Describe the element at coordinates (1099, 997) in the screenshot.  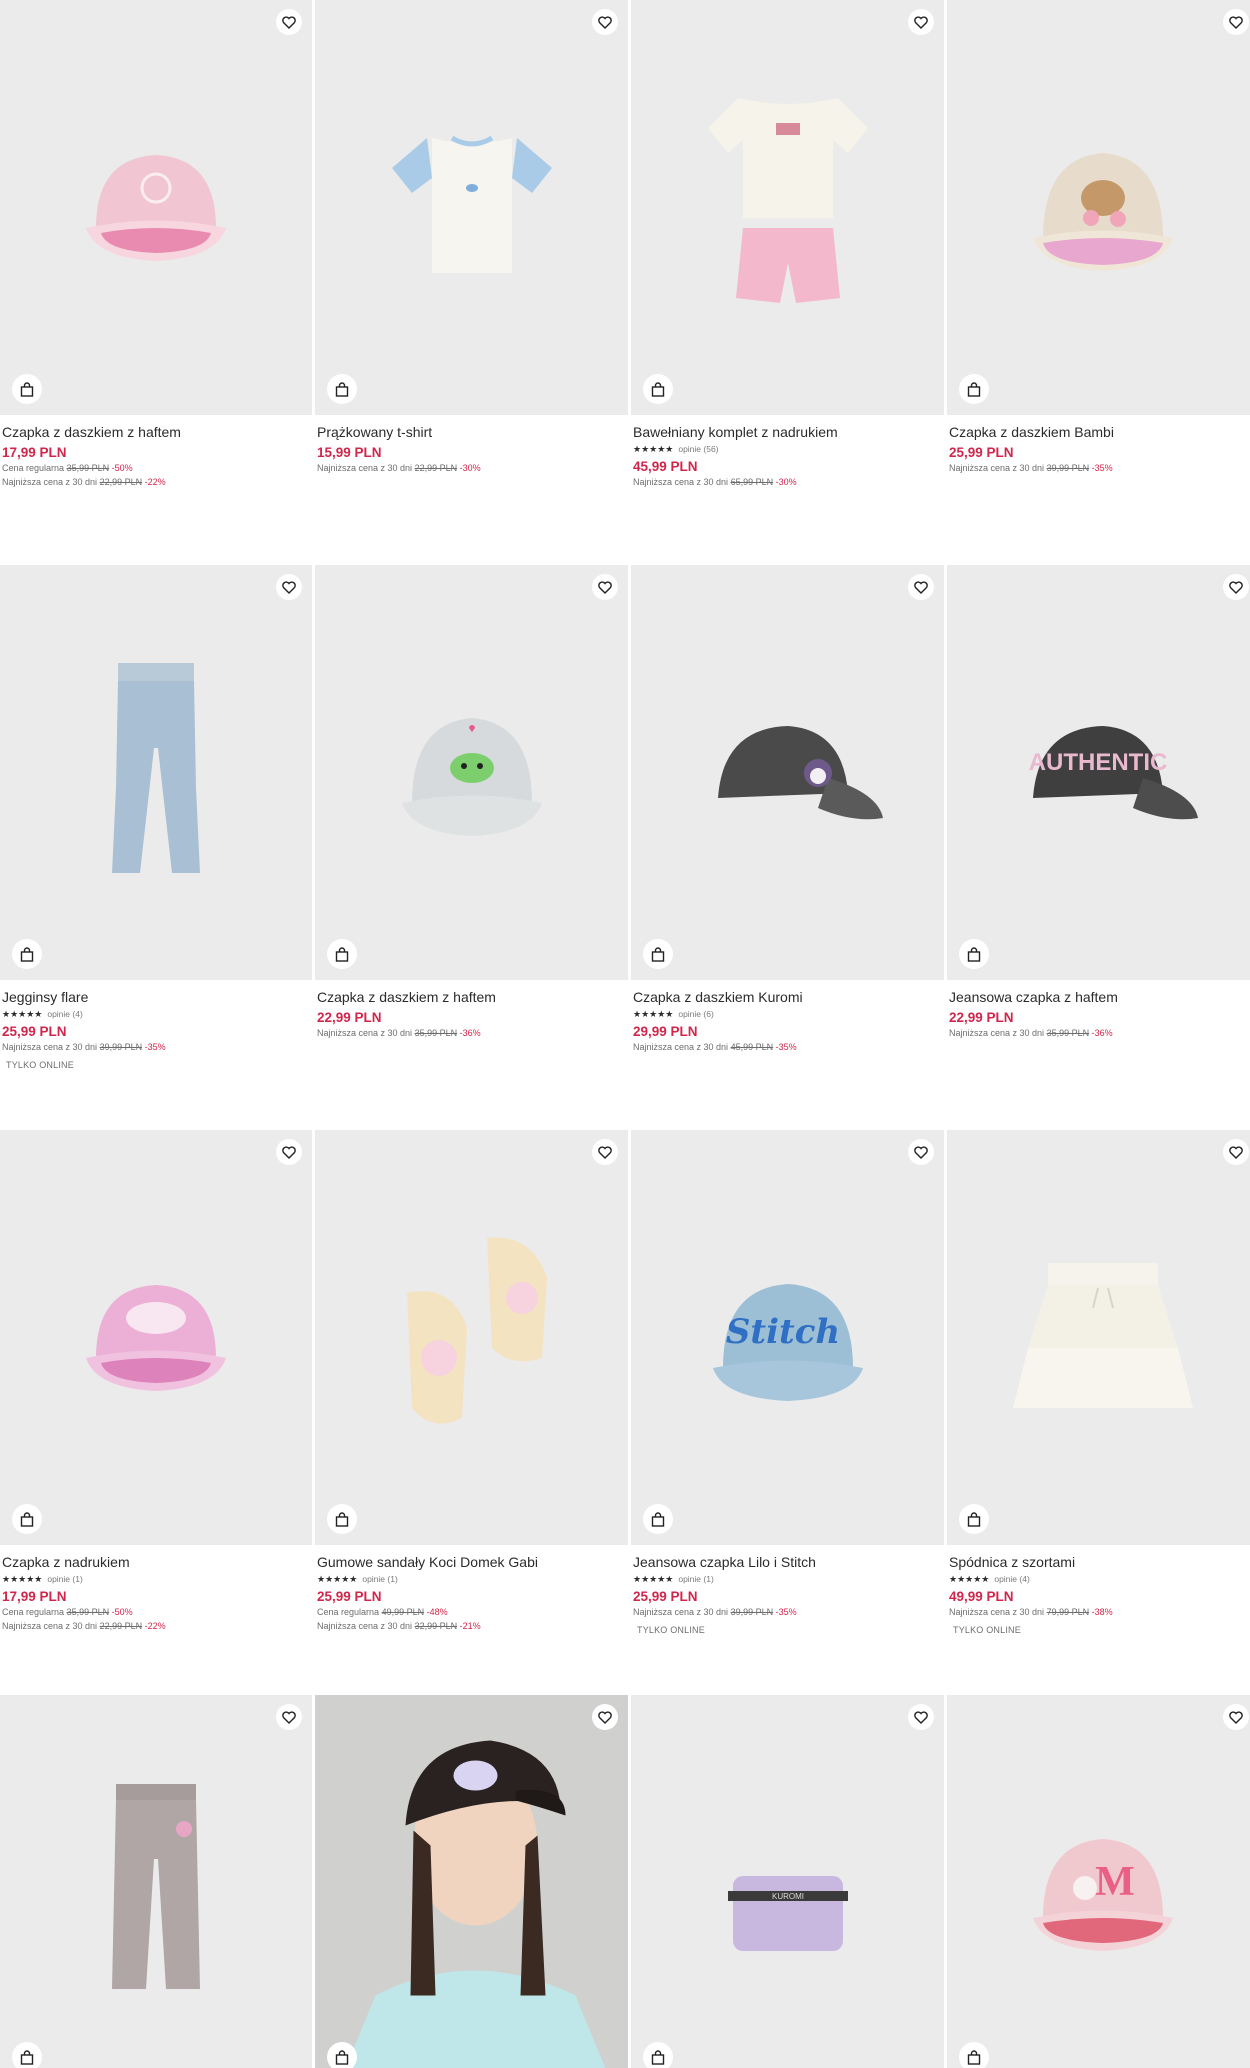
I see `product-name: Jeansowa czapka z haftem` at that location.